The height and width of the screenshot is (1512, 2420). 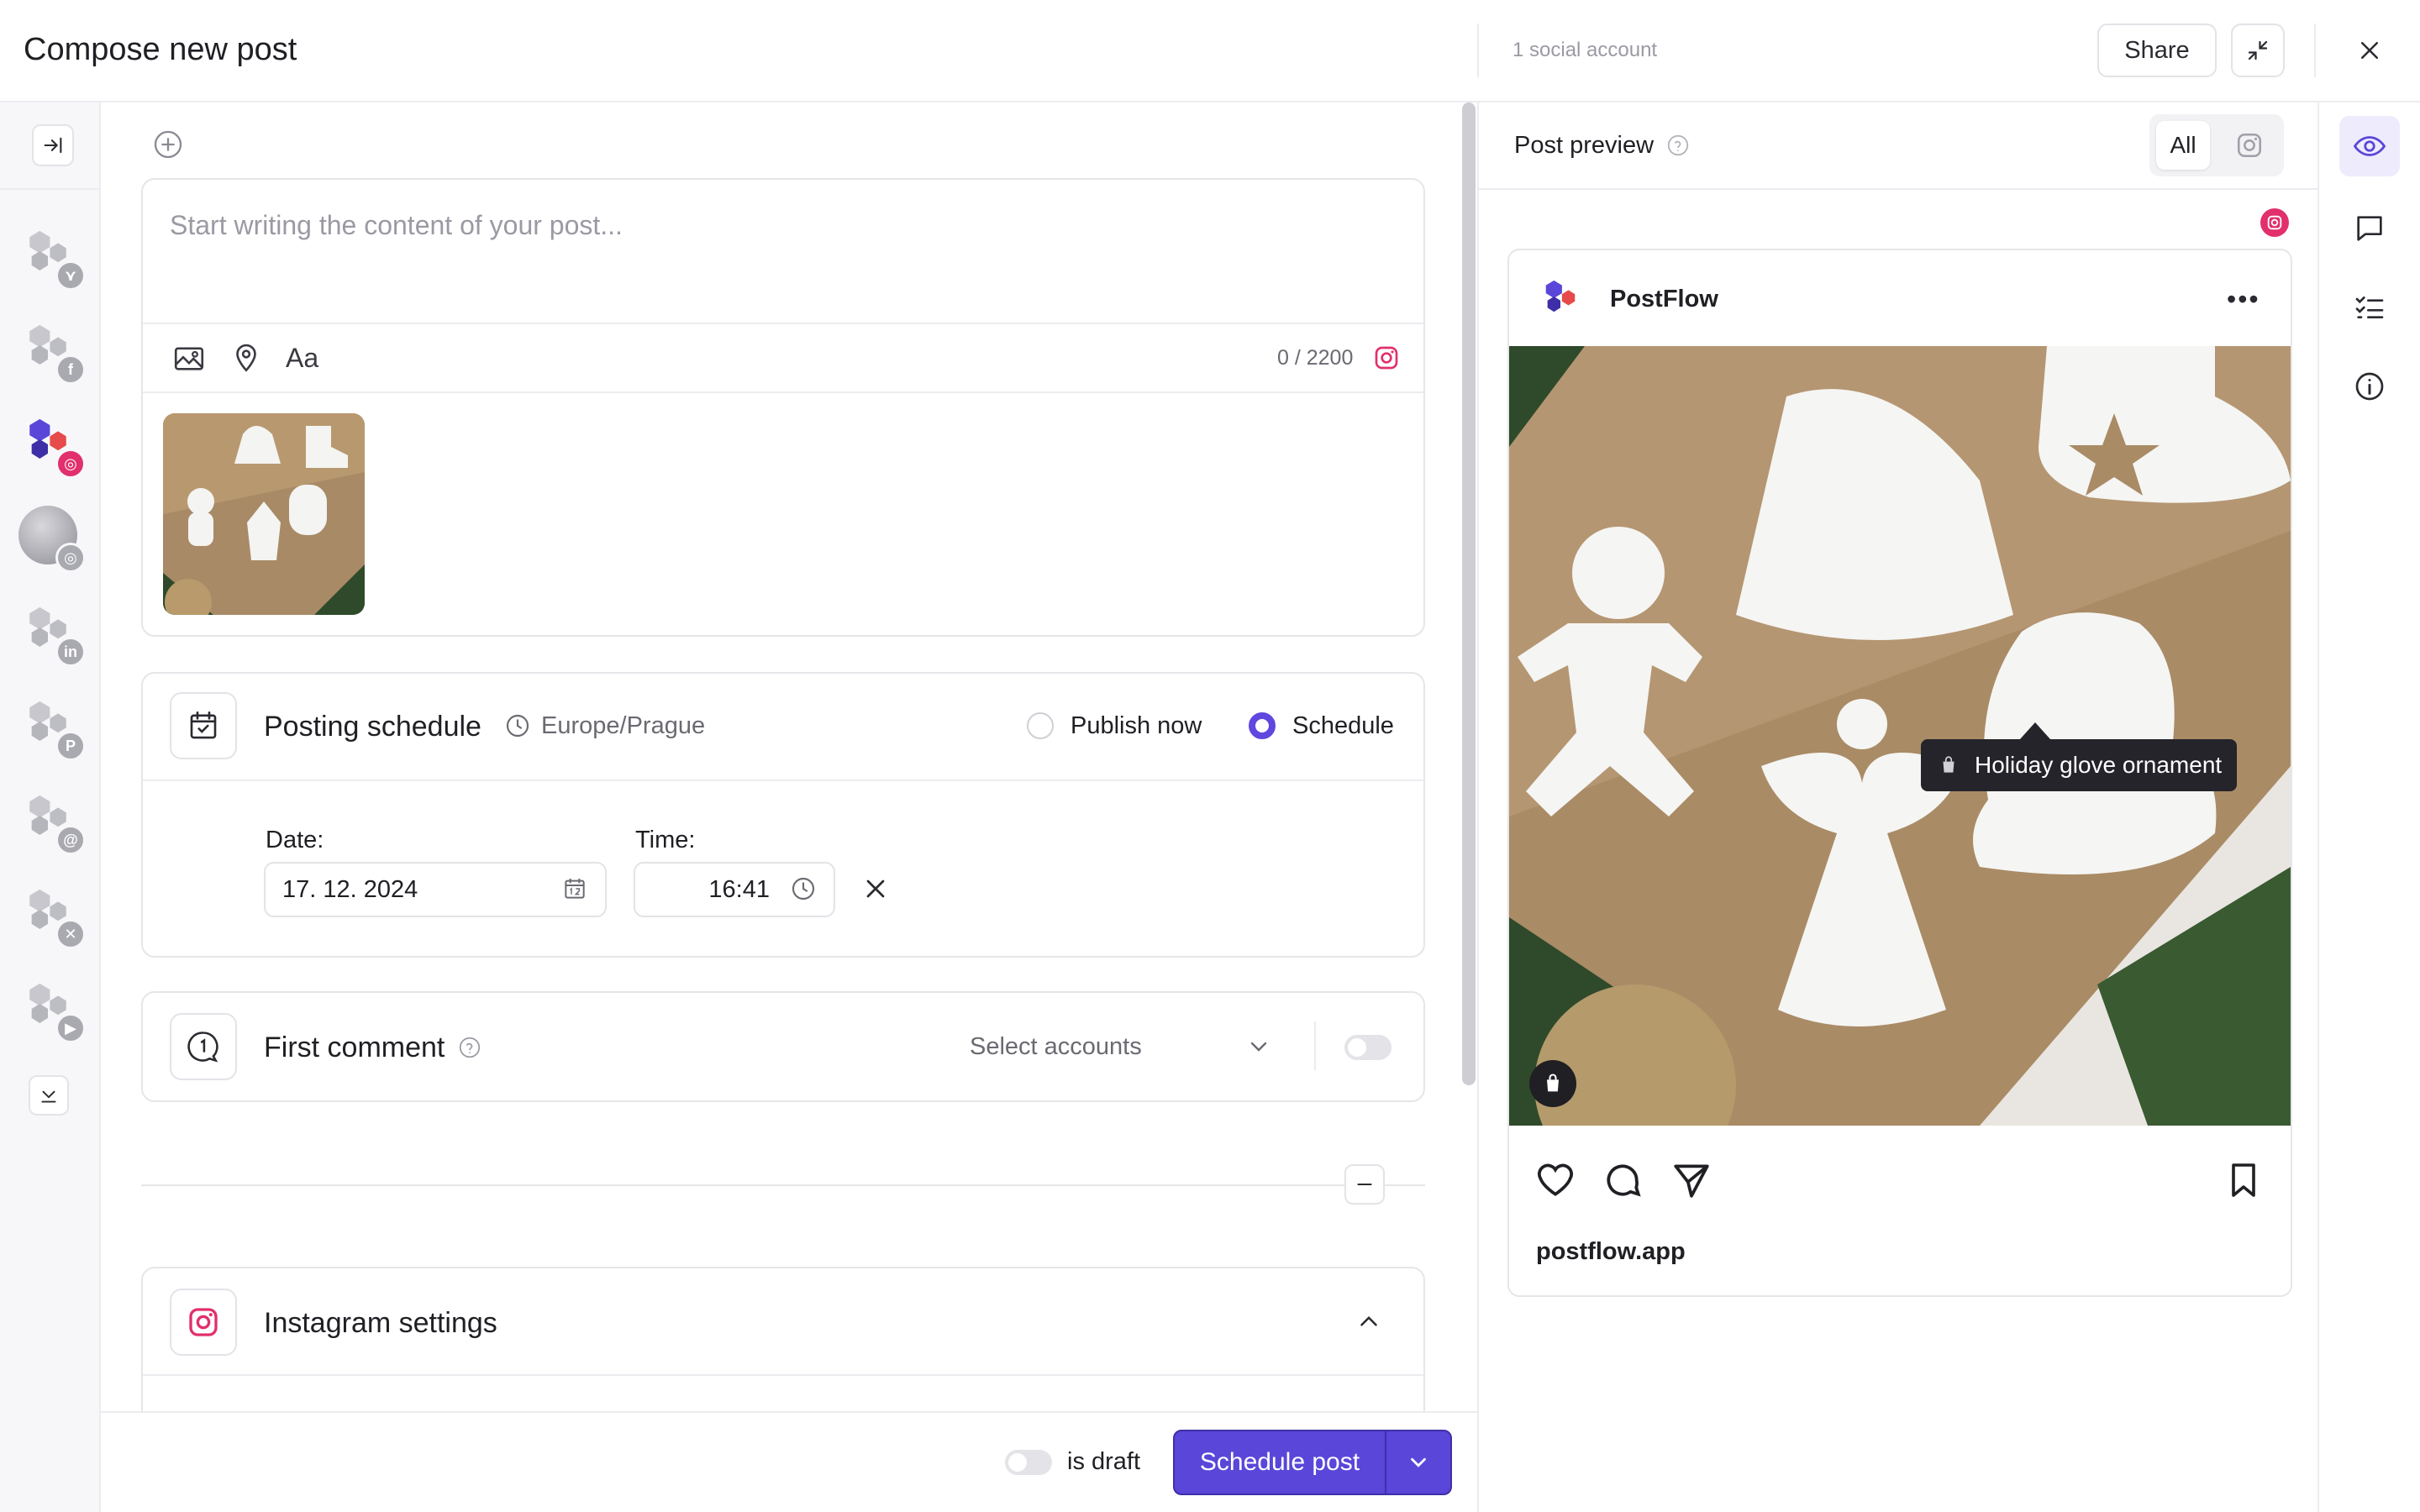 I want to click on collapse-window-button, so click(x=2258, y=50).